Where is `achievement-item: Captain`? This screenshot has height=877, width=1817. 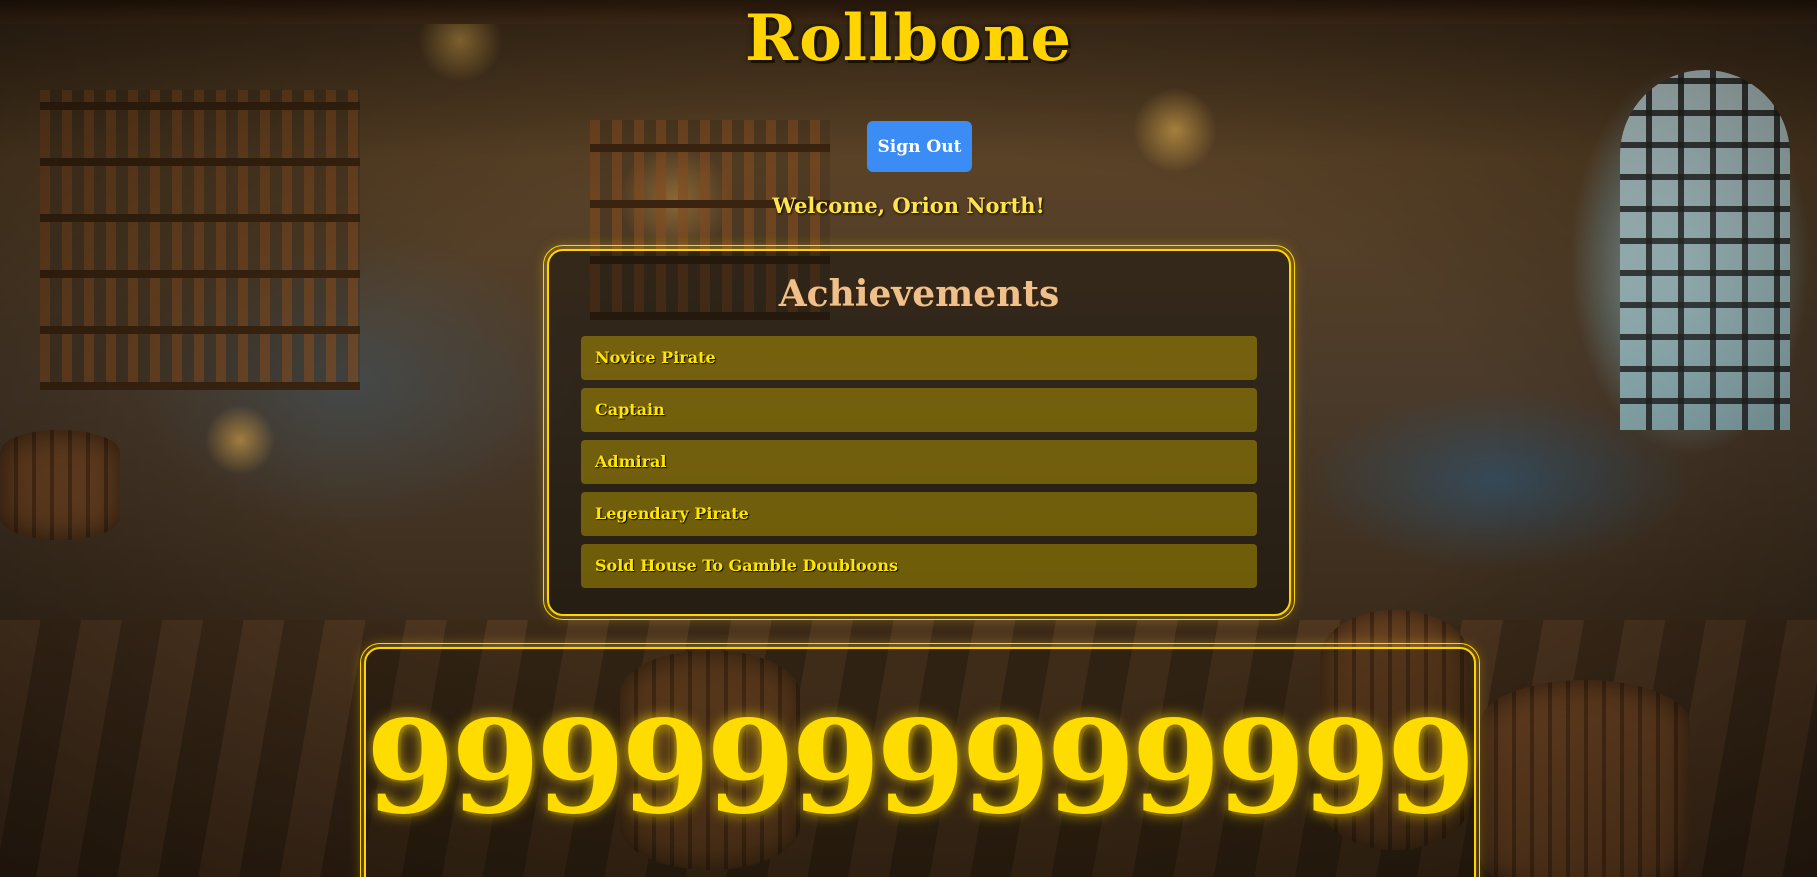 achievement-item: Captain is located at coordinates (919, 410).